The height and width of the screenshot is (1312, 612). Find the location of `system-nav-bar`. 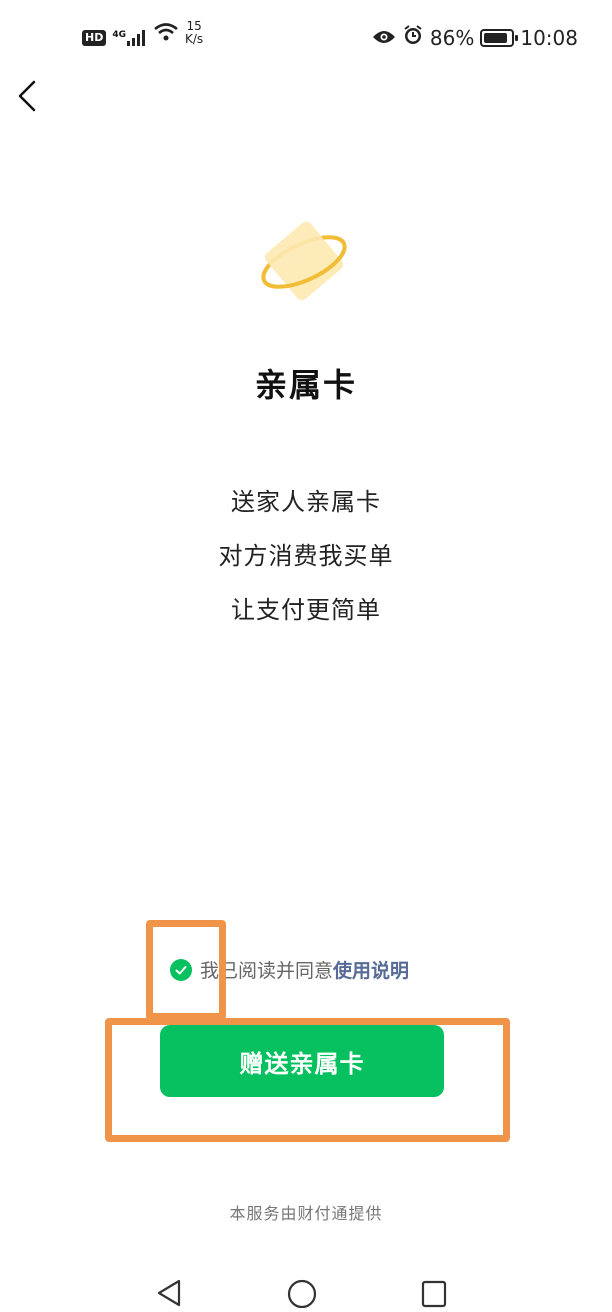

system-nav-bar is located at coordinates (306, 1289).